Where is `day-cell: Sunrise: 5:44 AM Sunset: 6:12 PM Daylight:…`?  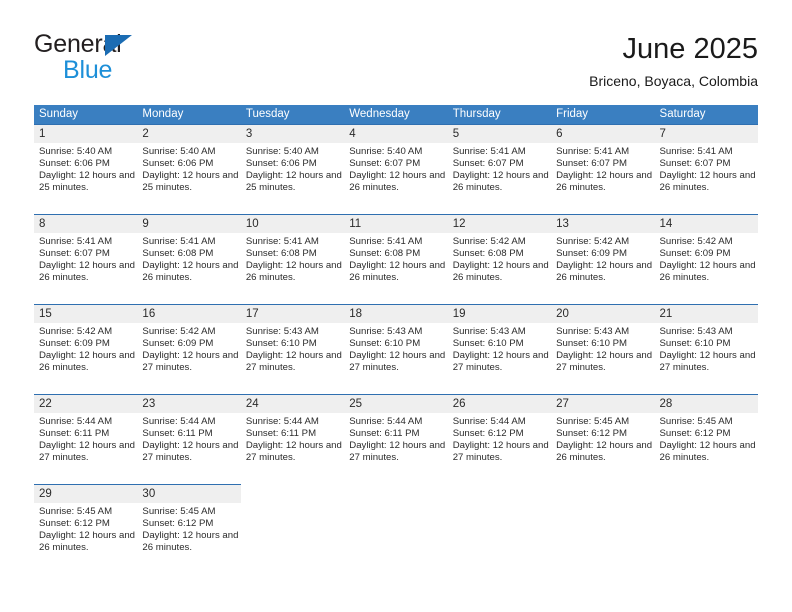
day-cell: Sunrise: 5:44 AM Sunset: 6:12 PM Daylight:… is located at coordinates (499, 448).